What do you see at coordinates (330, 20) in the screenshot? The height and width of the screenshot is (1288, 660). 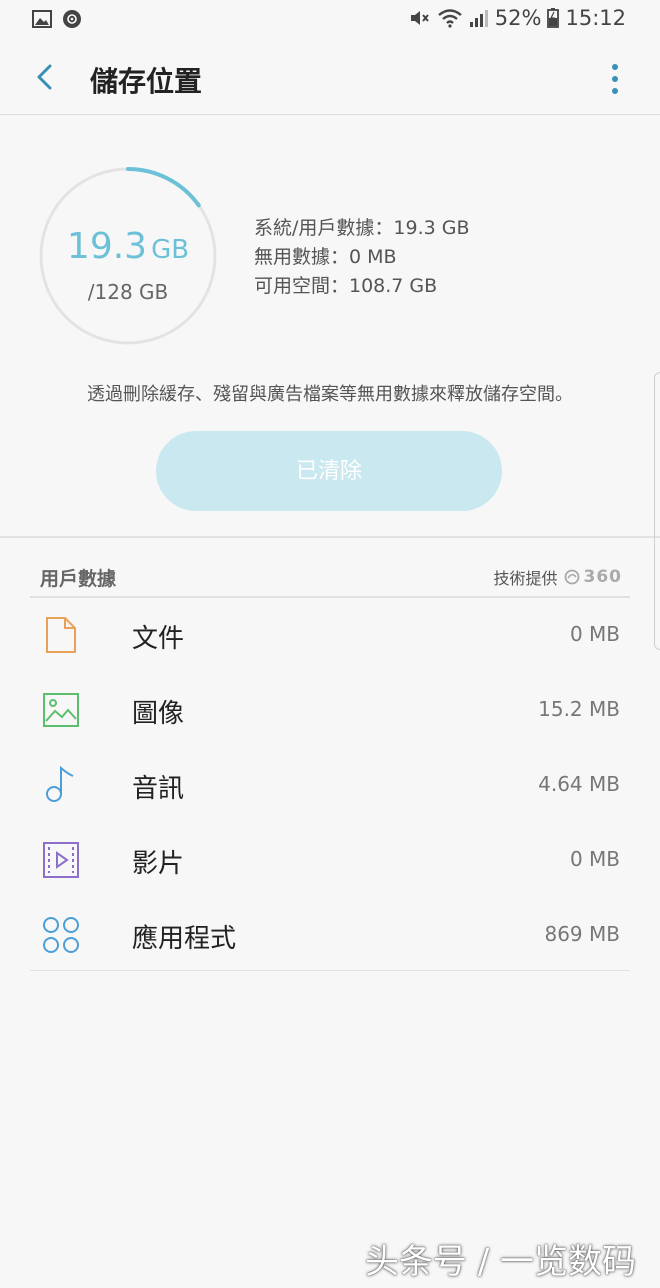 I see `status-bar: 52% 15:12` at bounding box center [330, 20].